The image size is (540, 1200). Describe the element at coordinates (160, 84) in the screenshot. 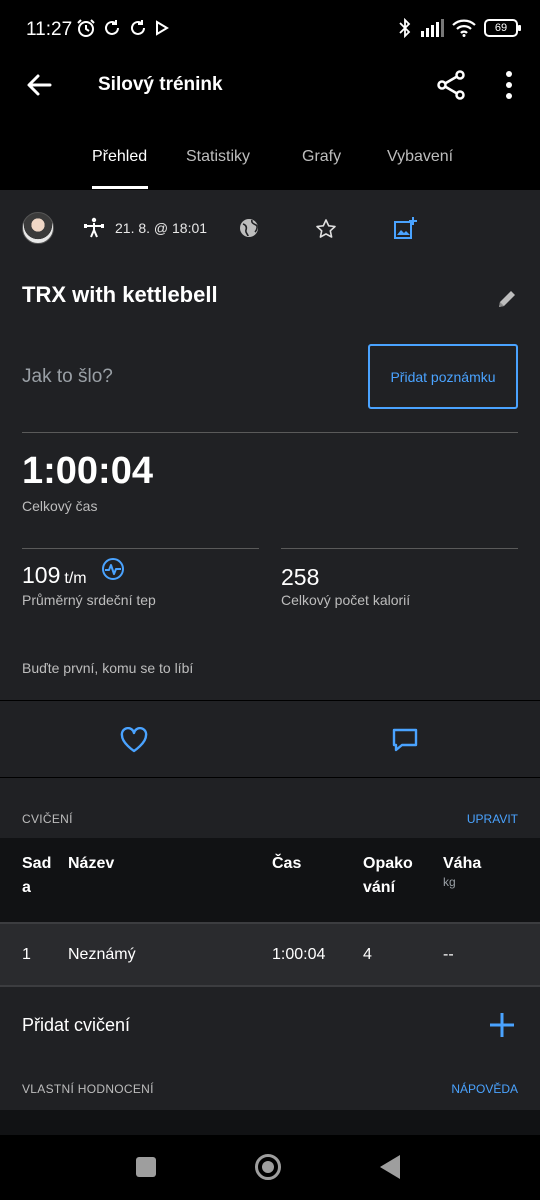

I see `page-title: Silový trénink` at that location.